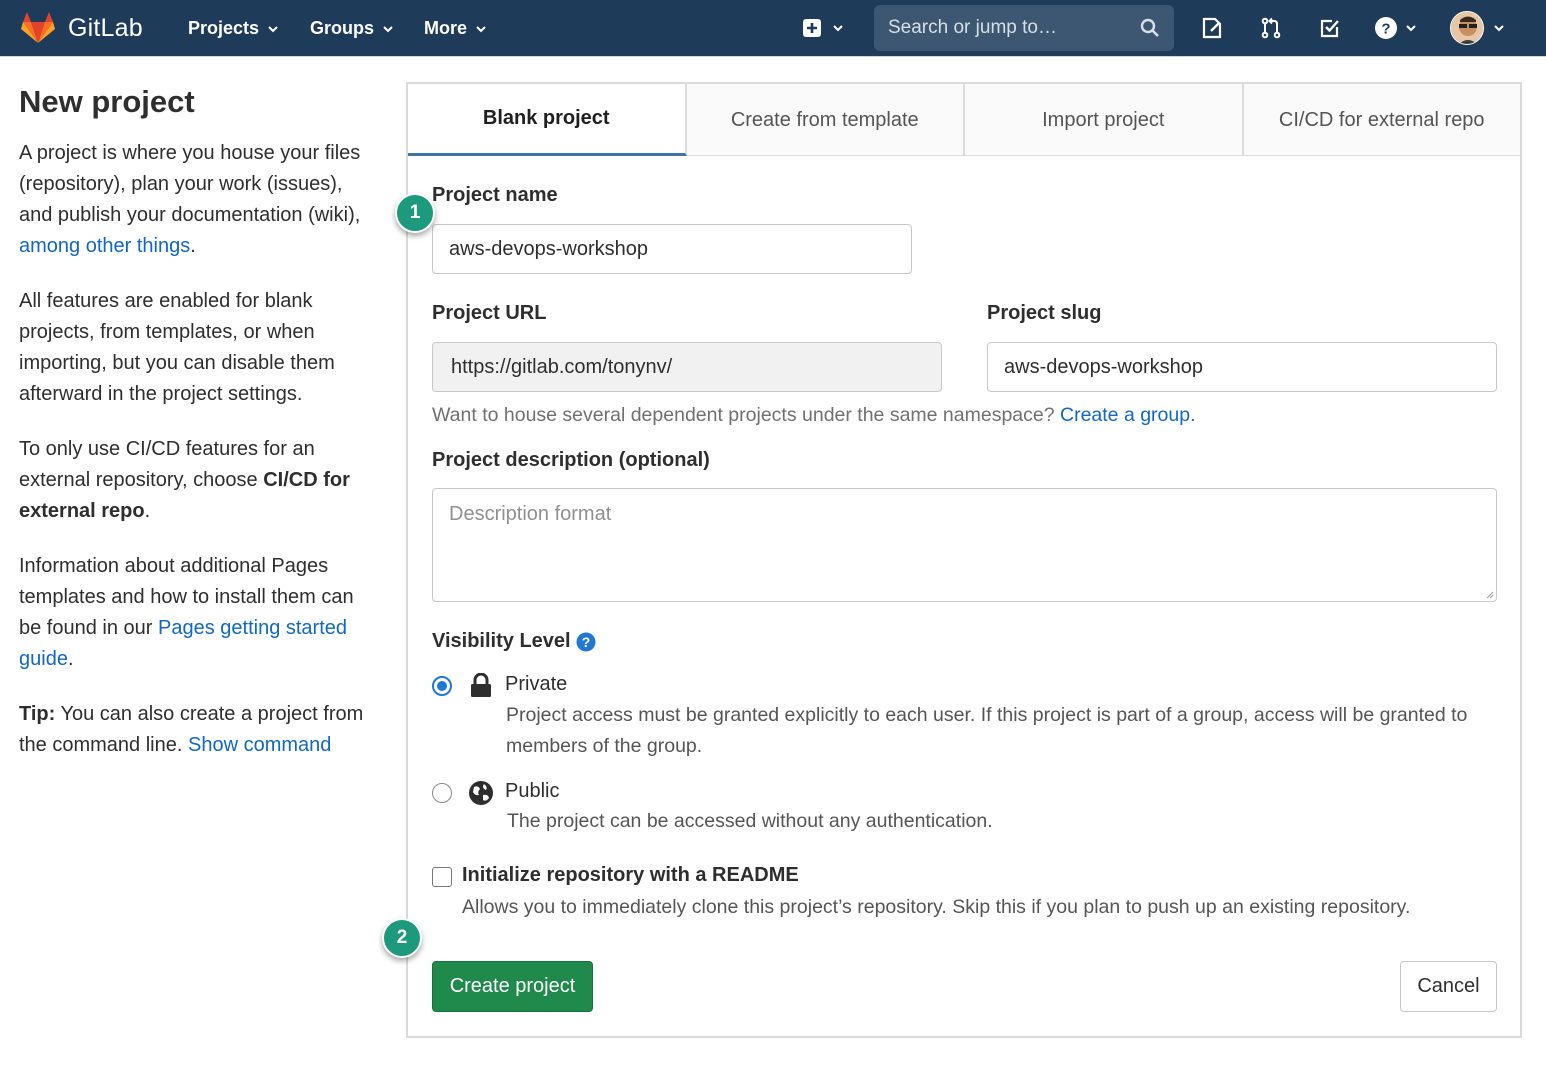 This screenshot has height=1070, width=1546. Describe the element at coordinates (630, 875) in the screenshot. I see `initialize-readme-label: Initialize repository with a README` at that location.